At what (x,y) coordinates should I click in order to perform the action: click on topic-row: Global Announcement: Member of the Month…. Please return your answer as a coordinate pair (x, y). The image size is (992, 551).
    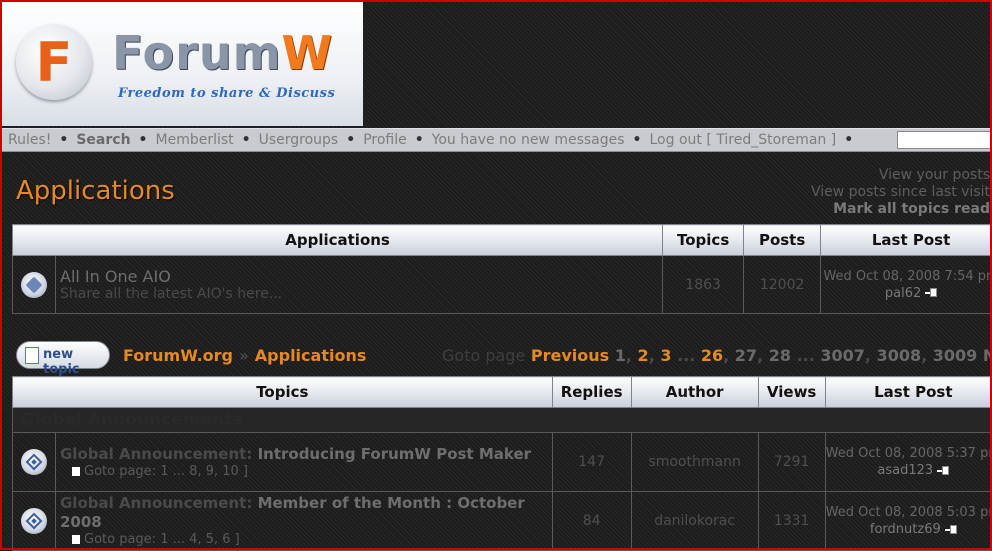
    Looking at the image, I should click on (502, 521).